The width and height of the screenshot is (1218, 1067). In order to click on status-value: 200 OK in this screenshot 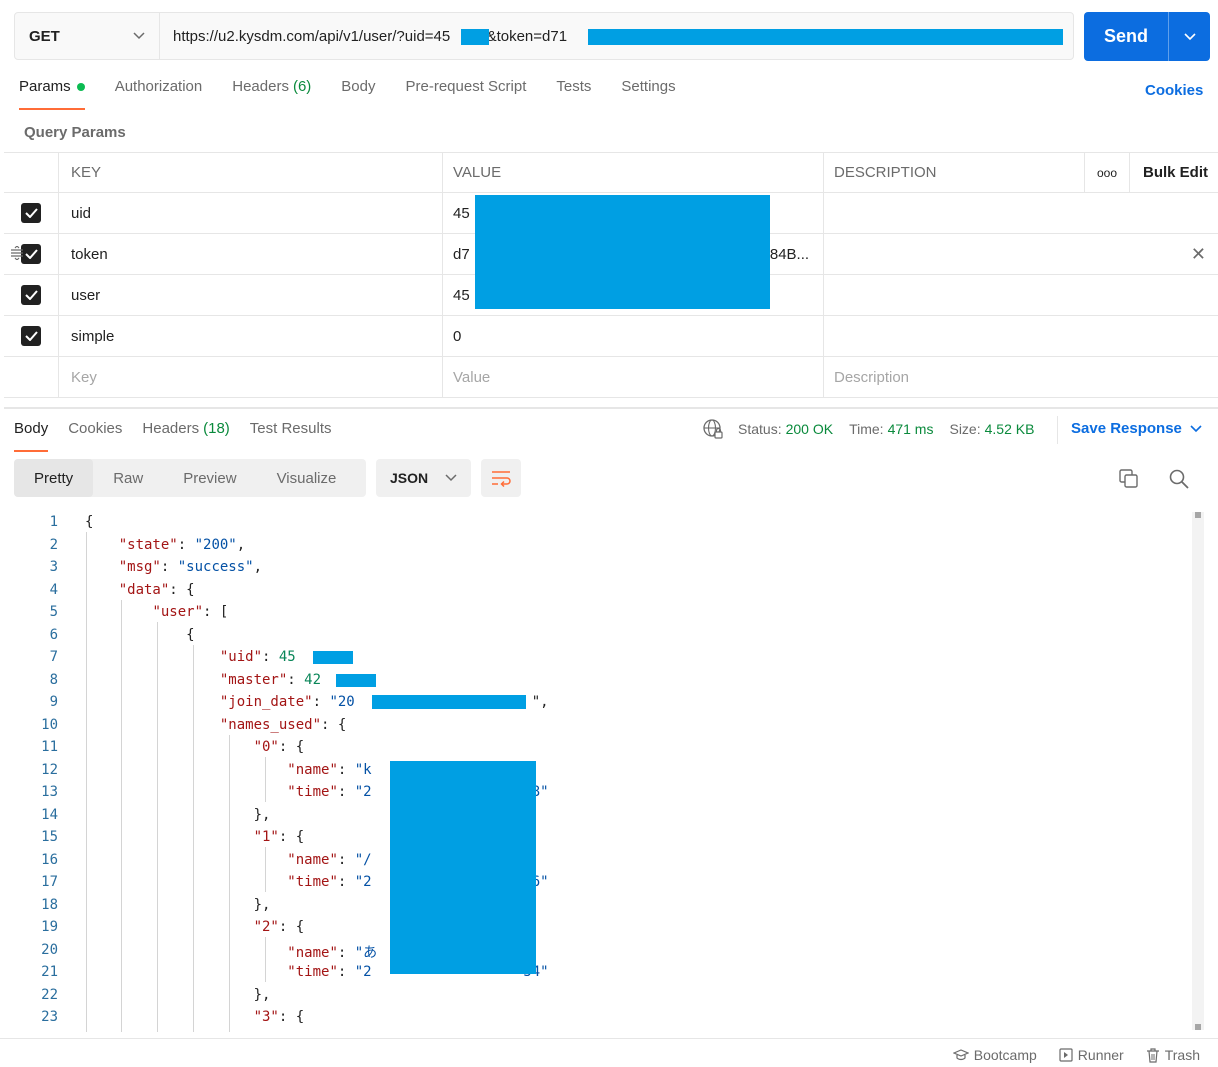, I will do `click(809, 429)`.